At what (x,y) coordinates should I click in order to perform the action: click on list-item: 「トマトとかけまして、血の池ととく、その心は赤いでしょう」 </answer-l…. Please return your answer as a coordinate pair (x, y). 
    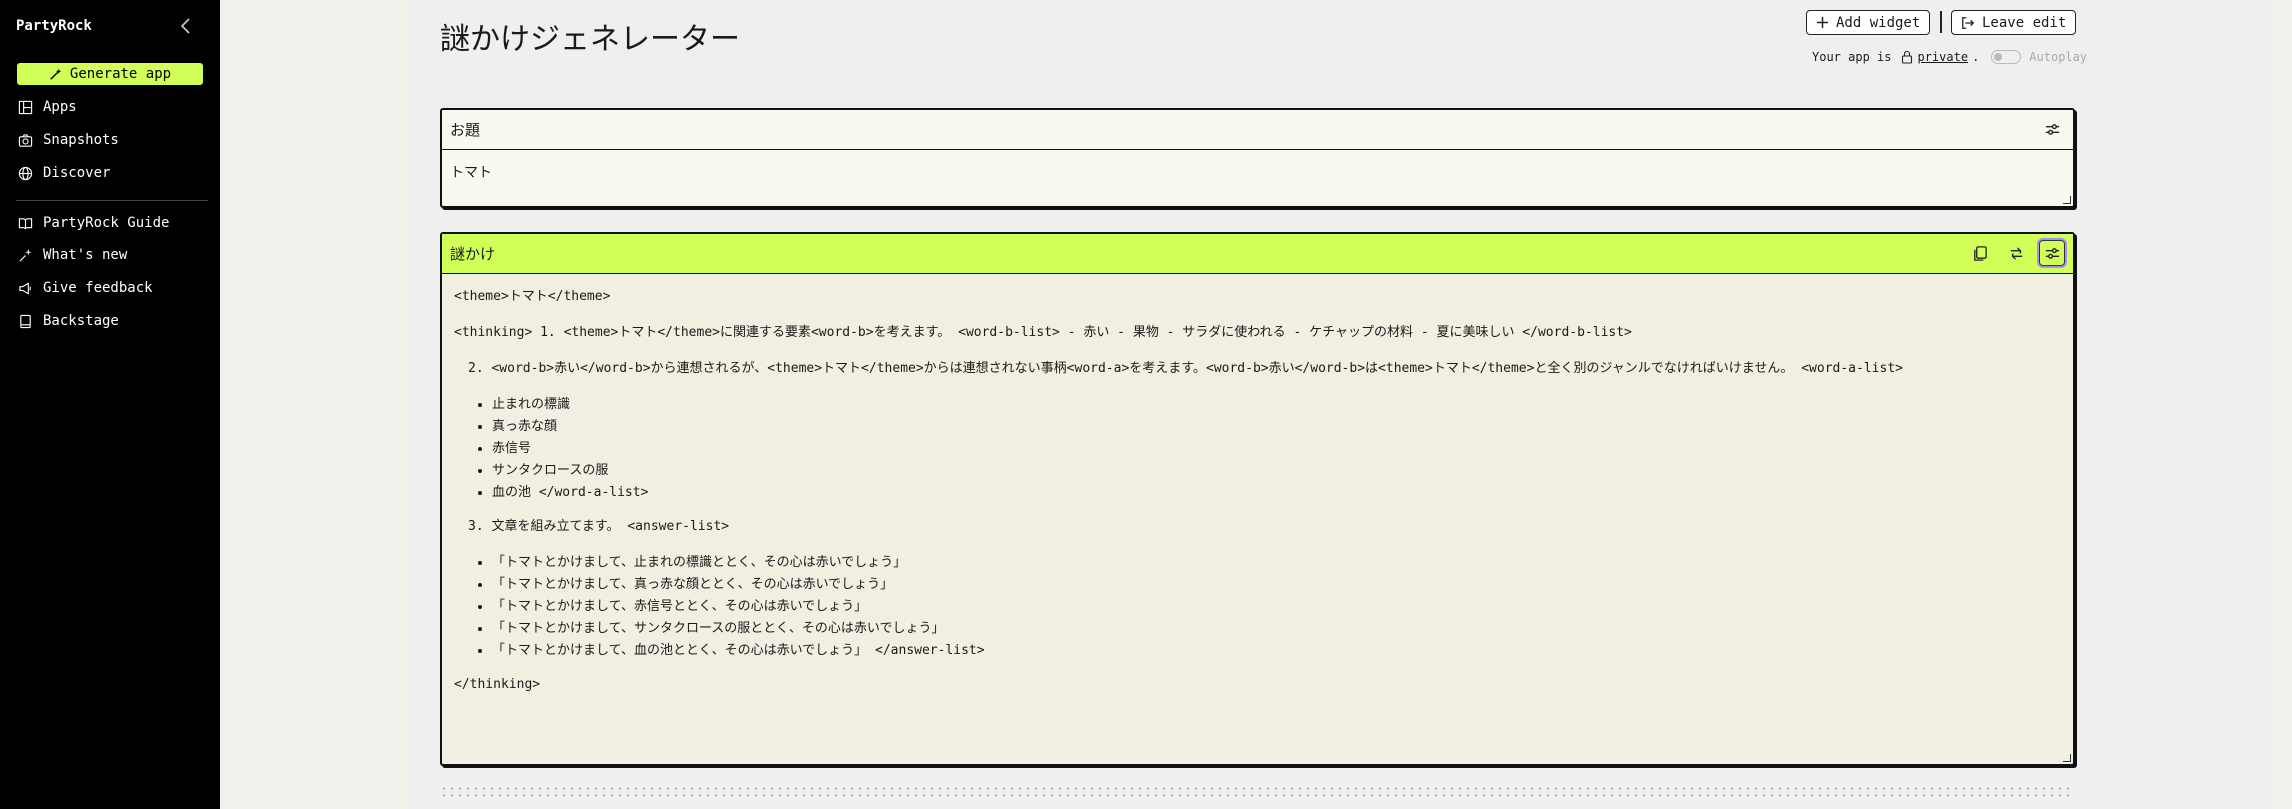
    Looking at the image, I should click on (1276, 651).